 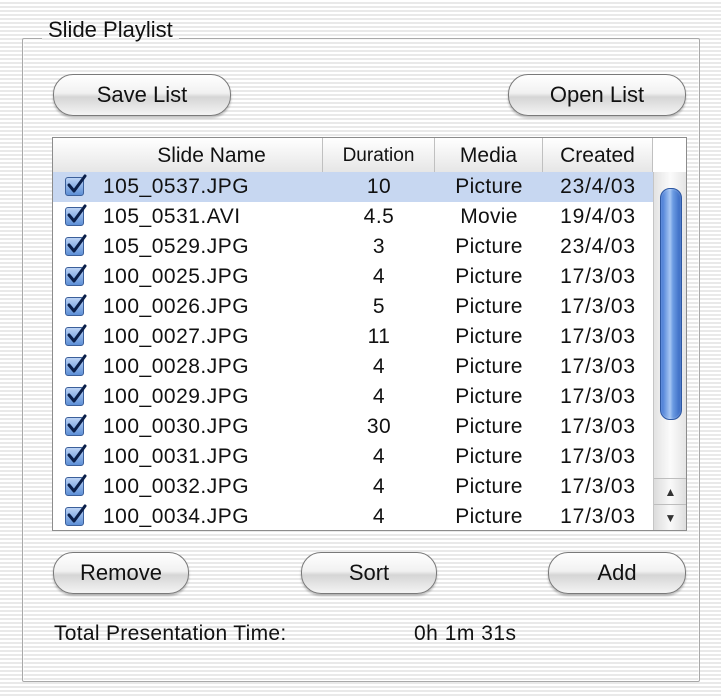 I want to click on cell-slide-name: 105_0537.JPG, so click(x=176, y=186).